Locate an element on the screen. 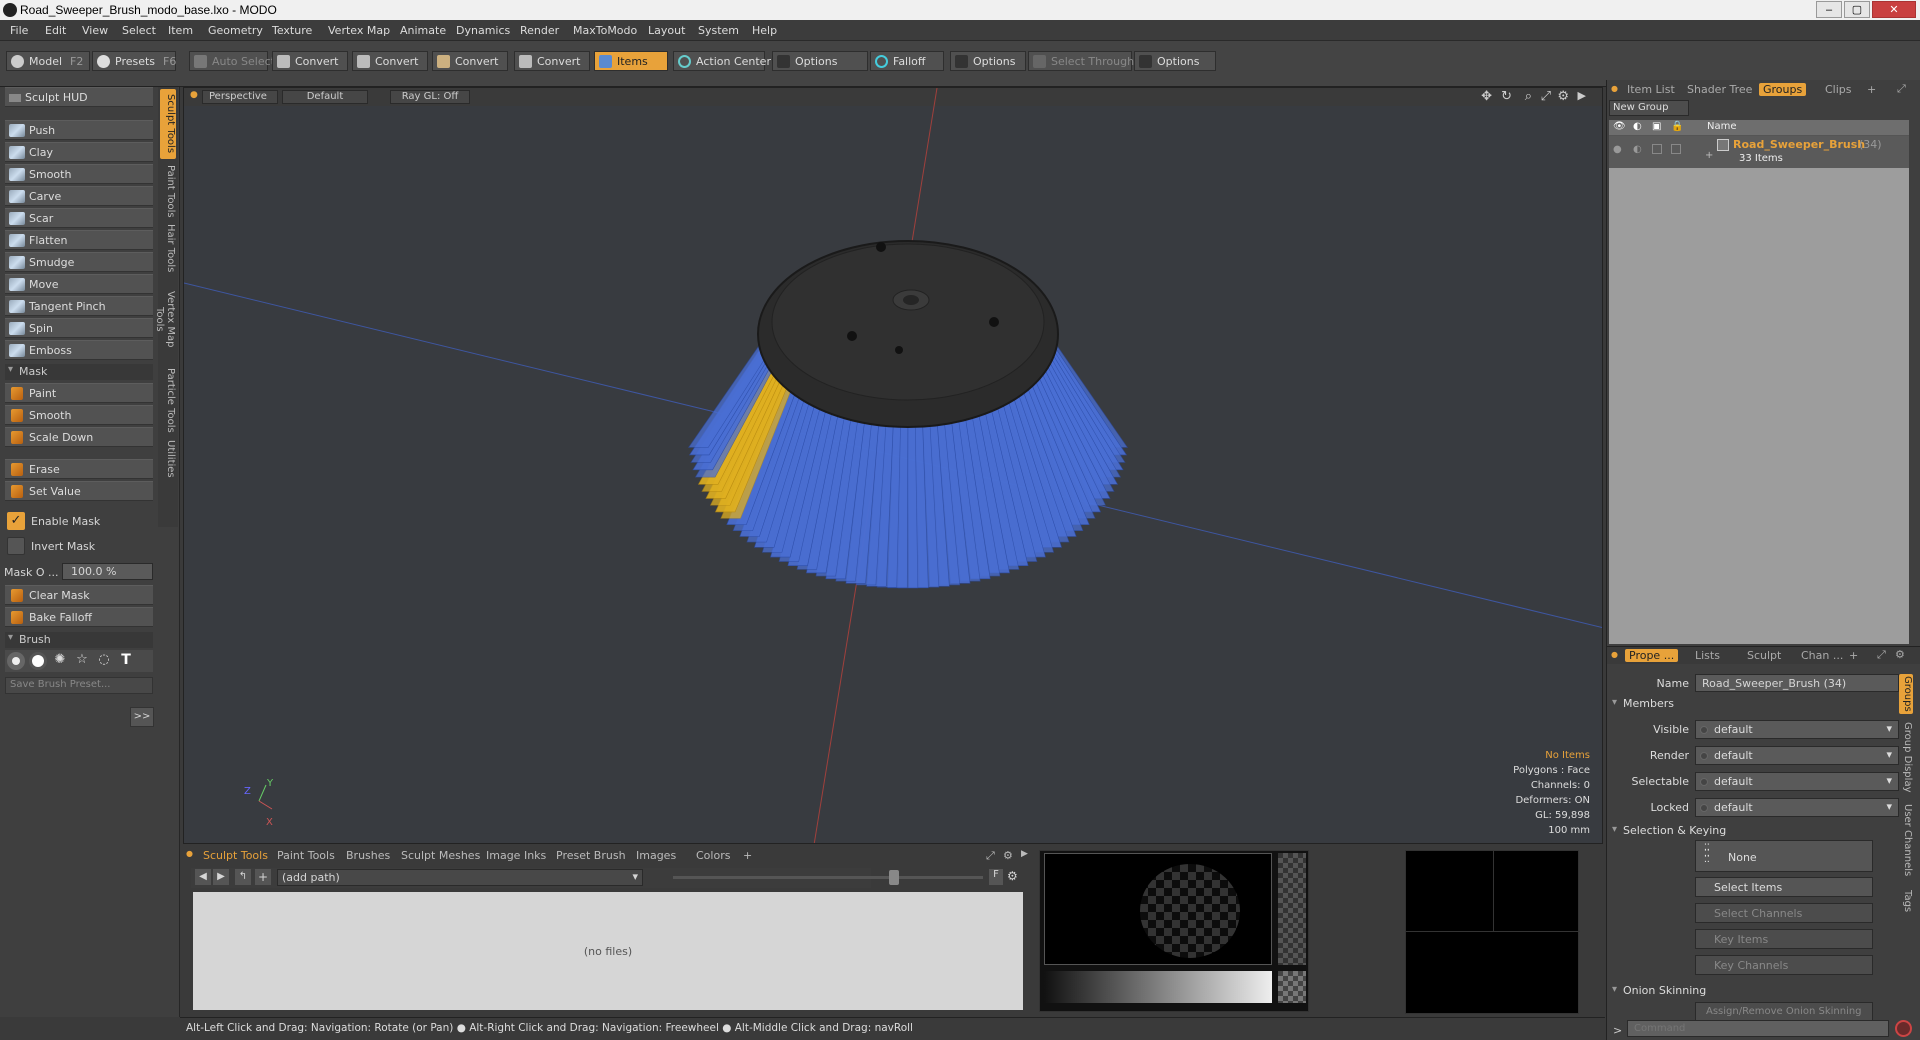 Image resolution: width=1920 pixels, height=1040 pixels. file-list-area: (no files) is located at coordinates (608, 951).